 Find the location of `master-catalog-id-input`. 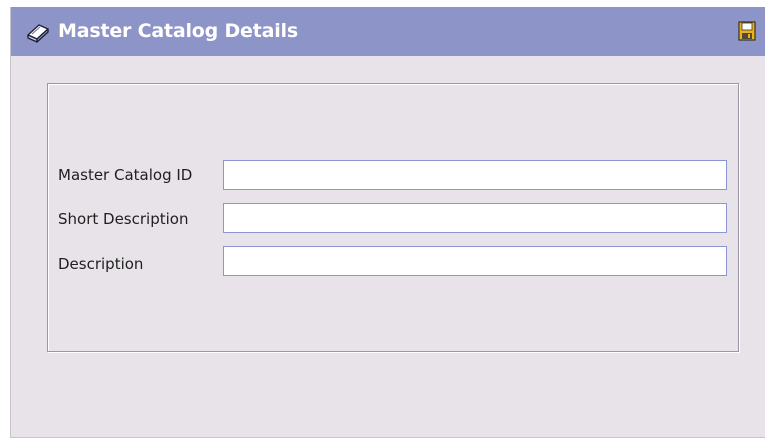

master-catalog-id-input is located at coordinates (475, 175).